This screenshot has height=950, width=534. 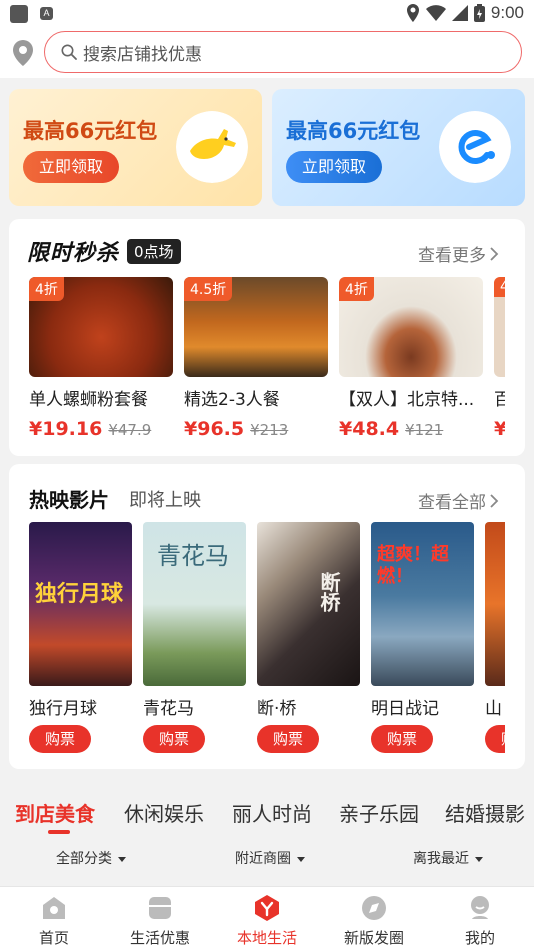 I want to click on view-more-link: 查看更多, so click(x=458, y=253).